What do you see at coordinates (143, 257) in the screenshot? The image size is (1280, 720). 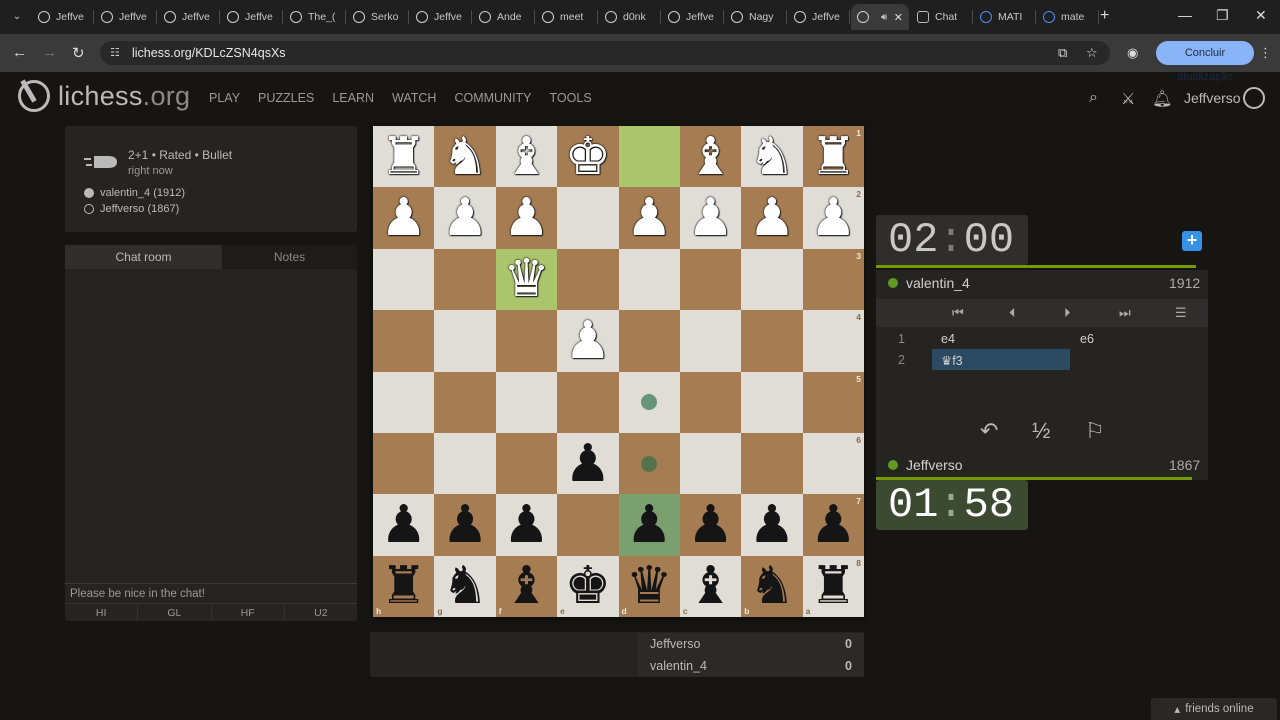 I see `tab-chat-room: Chat room` at bounding box center [143, 257].